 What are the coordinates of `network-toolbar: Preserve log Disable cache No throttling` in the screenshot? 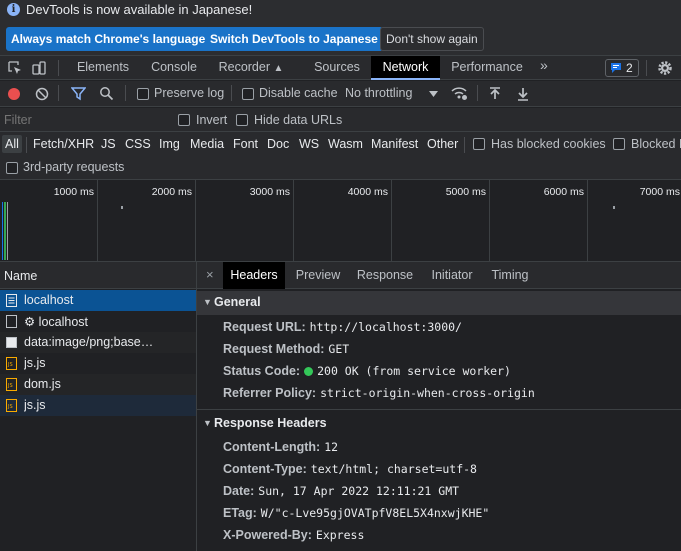 It's located at (340, 94).